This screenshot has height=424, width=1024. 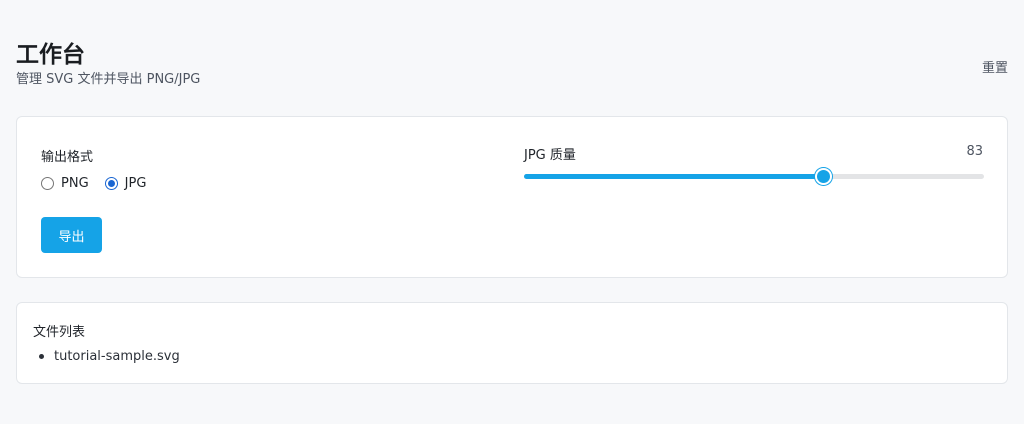 I want to click on bullet-icon, so click(x=41, y=356).